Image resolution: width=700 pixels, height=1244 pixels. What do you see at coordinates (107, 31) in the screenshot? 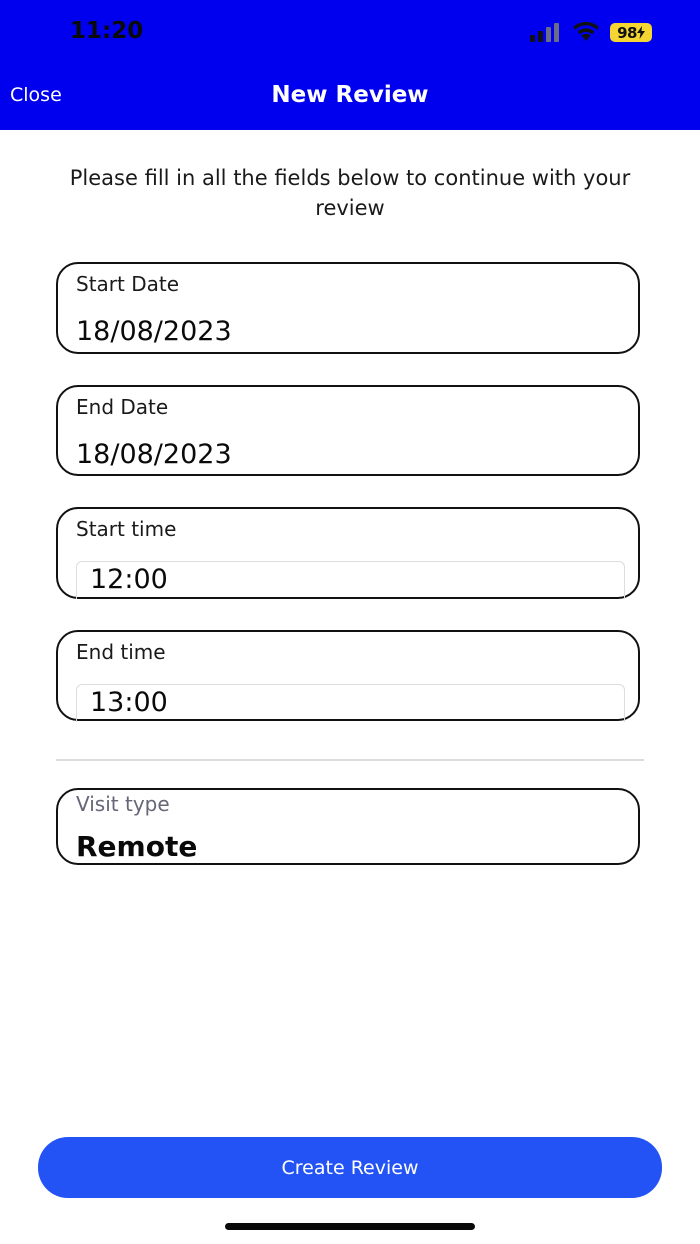
I see `status-time: 11:20` at bounding box center [107, 31].